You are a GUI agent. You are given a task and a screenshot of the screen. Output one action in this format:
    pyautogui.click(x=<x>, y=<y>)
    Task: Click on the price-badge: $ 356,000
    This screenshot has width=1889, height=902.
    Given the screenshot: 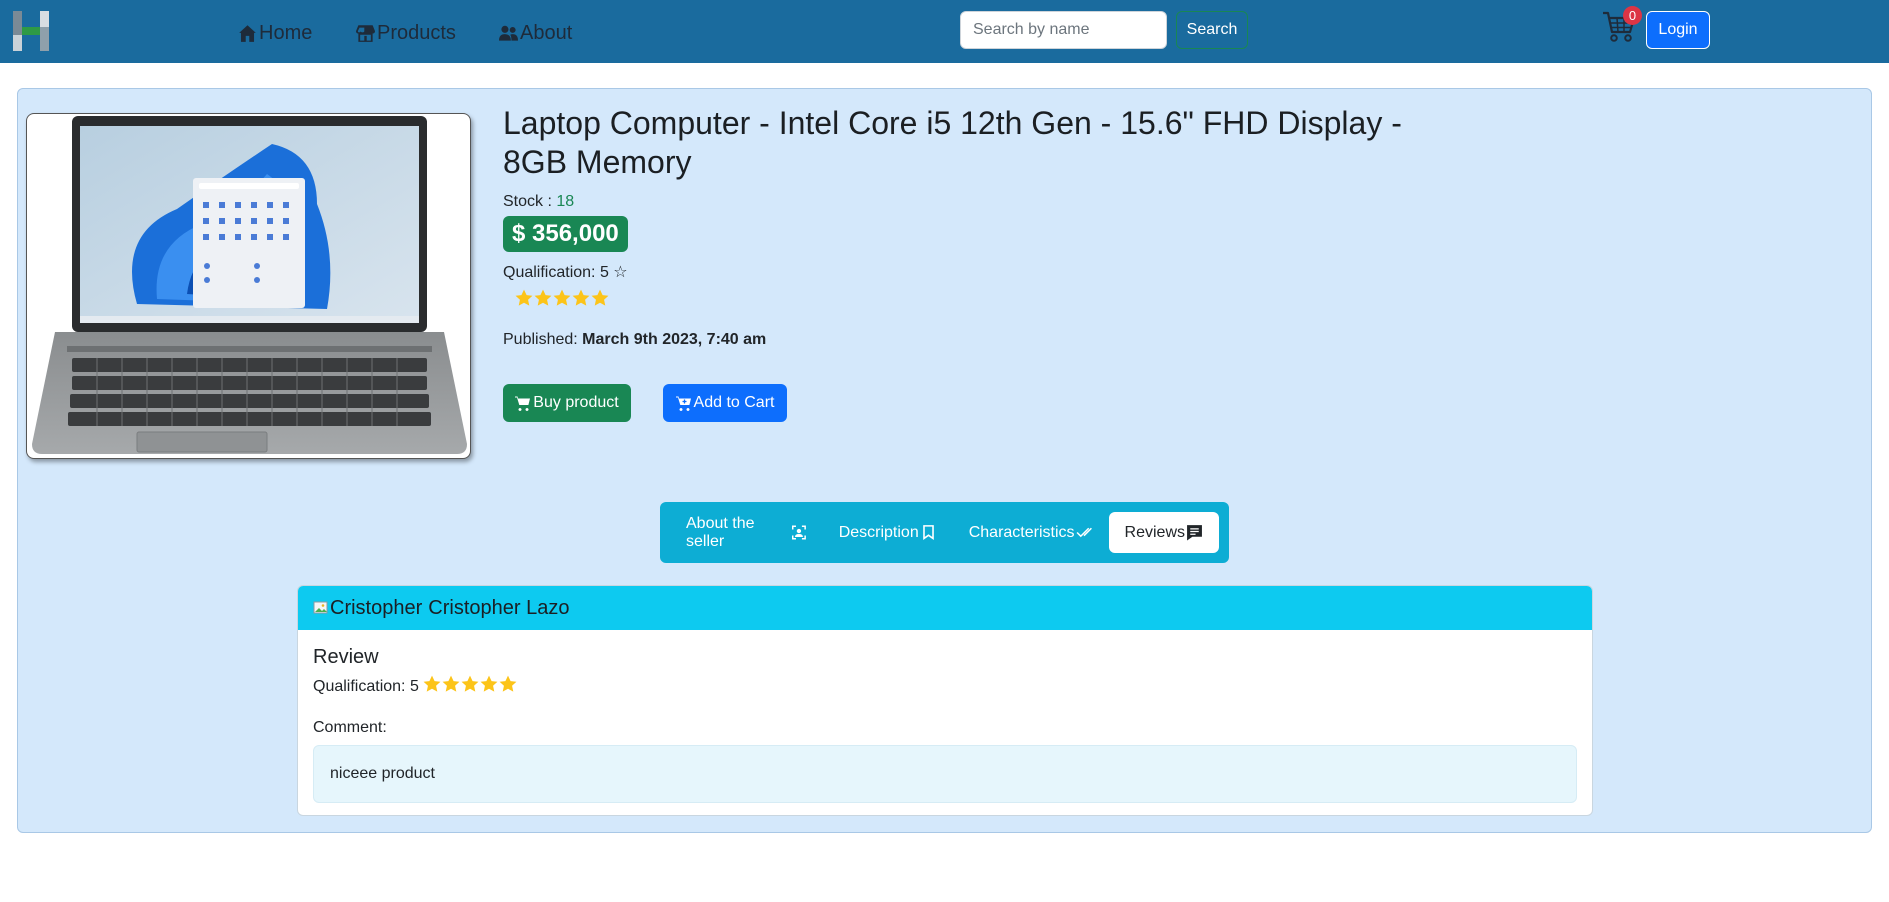 What is the action you would take?
    pyautogui.click(x=565, y=234)
    